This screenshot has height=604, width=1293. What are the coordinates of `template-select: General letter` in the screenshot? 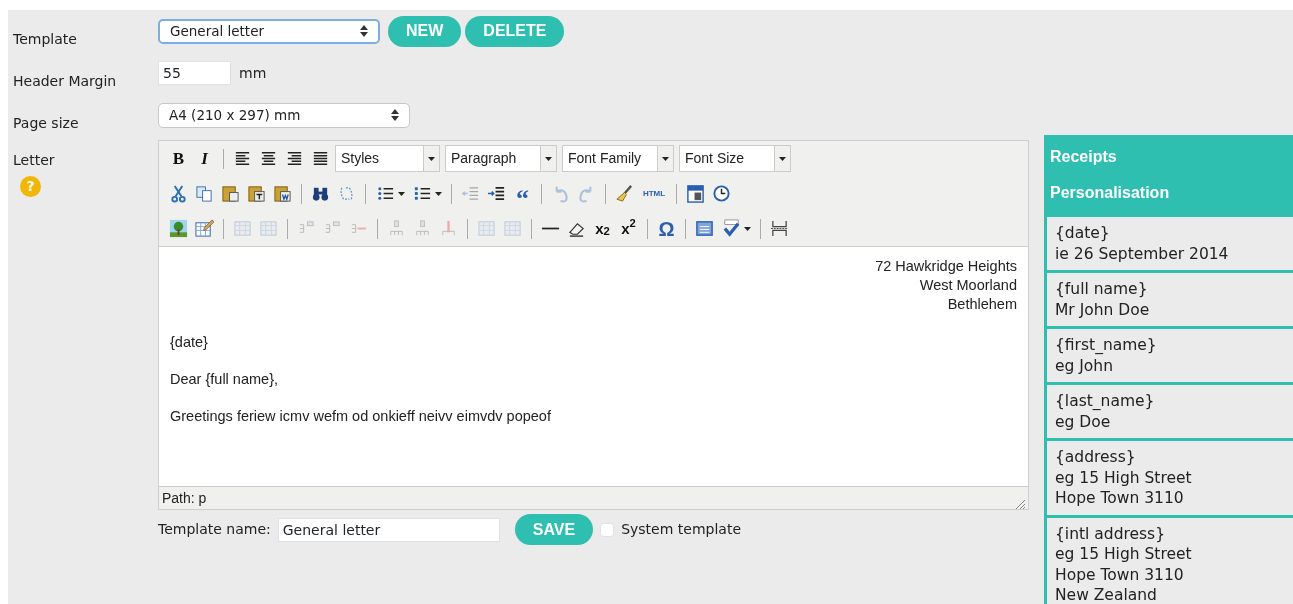 It's located at (269, 31).